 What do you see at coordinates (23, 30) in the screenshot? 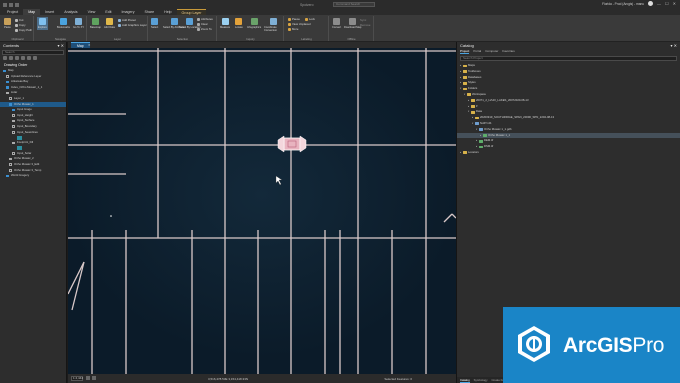
I see `copy-path-button: Copy Path` at bounding box center [23, 30].